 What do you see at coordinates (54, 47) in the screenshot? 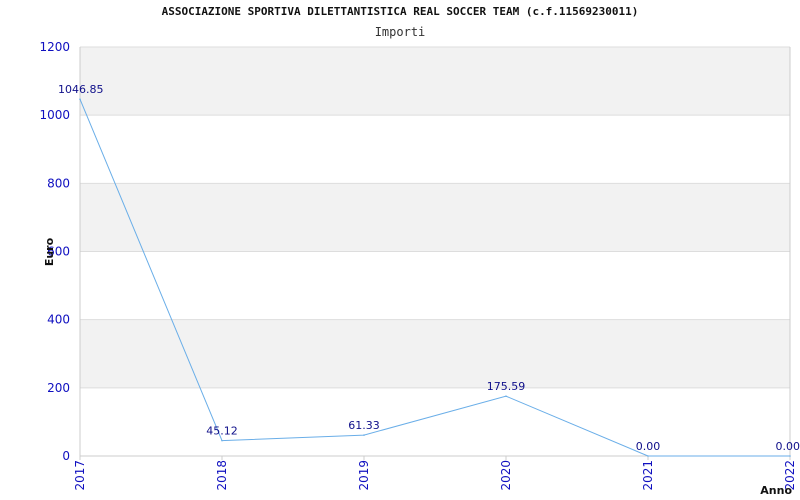
I see `y-tick-label: 1200` at bounding box center [54, 47].